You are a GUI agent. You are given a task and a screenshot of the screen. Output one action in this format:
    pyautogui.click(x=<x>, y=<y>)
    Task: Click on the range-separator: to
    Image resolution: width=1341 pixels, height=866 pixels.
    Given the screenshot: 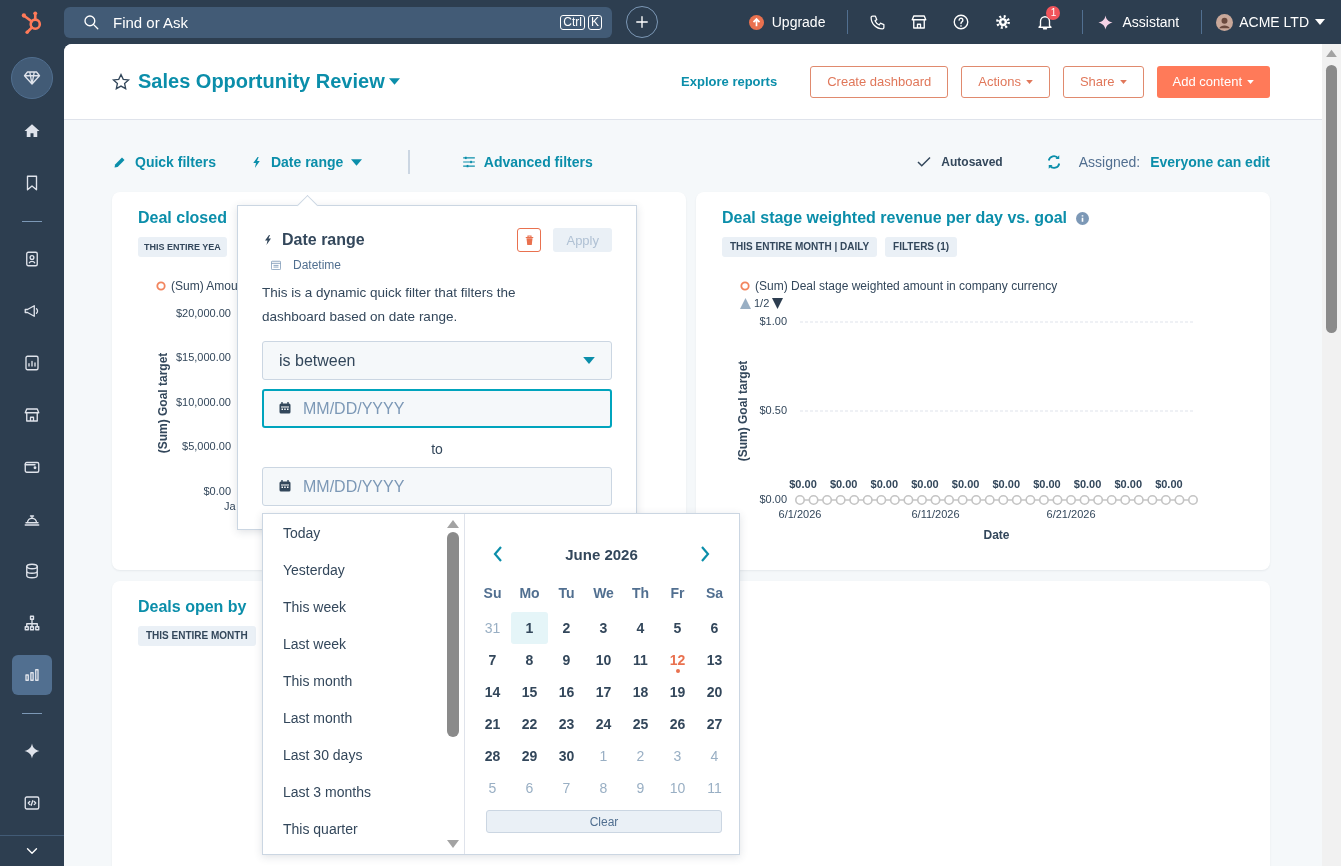 What is the action you would take?
    pyautogui.click(x=437, y=449)
    